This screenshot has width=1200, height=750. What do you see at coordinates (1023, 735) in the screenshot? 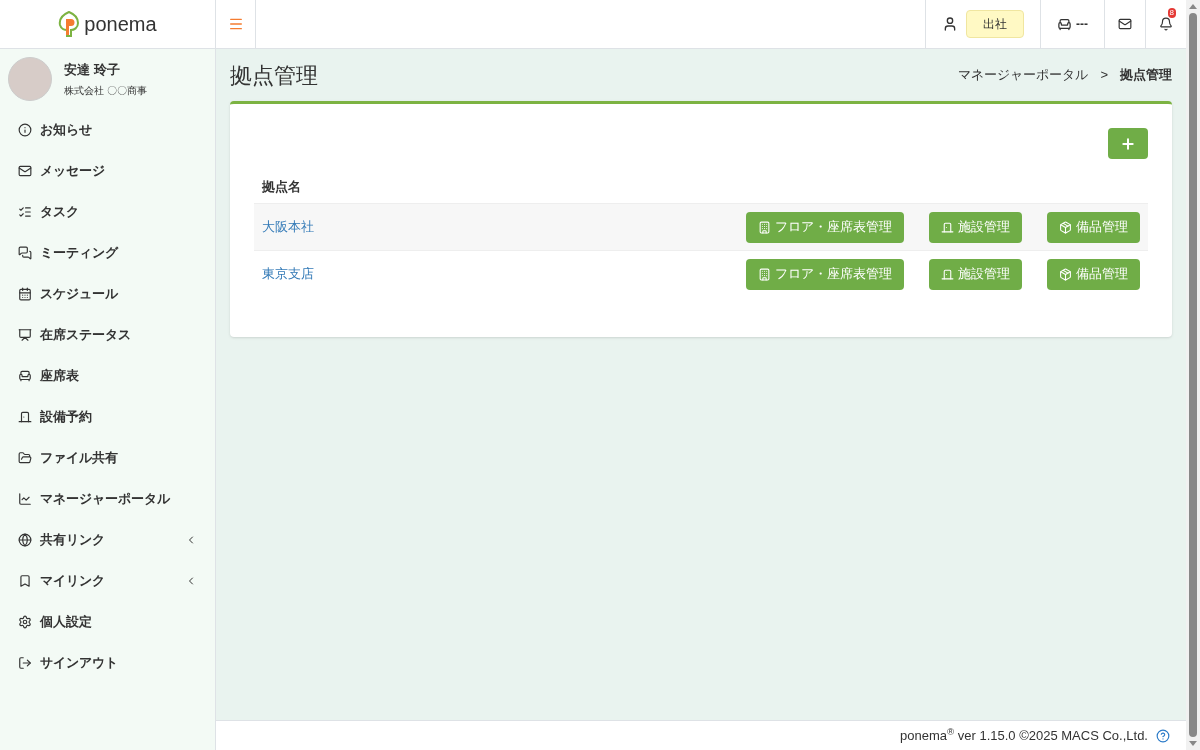
I see `footer-text: ponema$^{®}$ ver 1.15.0 ©2025 MACS Co.,Ltd.` at bounding box center [1023, 735].